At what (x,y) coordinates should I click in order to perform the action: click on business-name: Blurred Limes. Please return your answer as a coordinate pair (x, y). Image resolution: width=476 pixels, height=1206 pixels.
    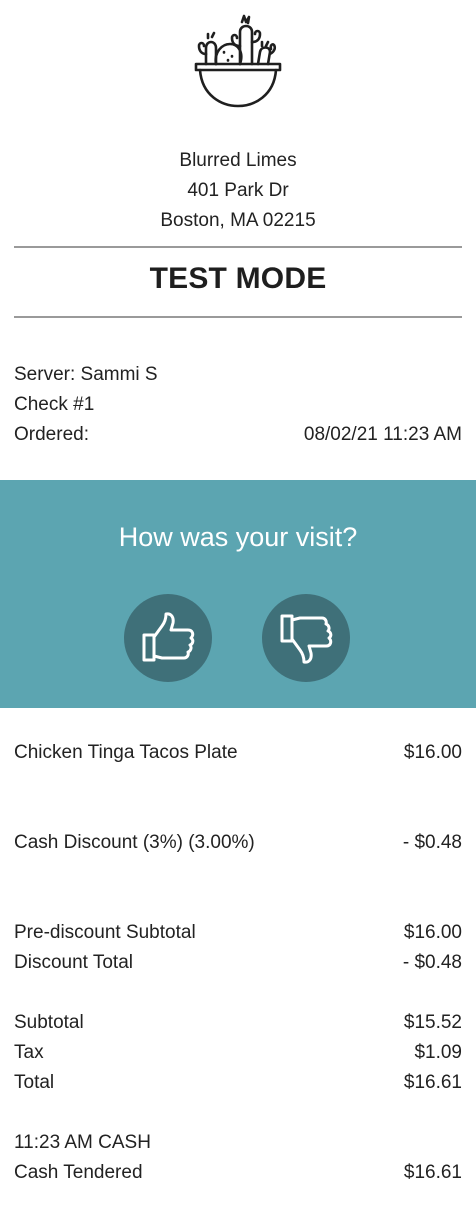
    Looking at the image, I should click on (238, 160).